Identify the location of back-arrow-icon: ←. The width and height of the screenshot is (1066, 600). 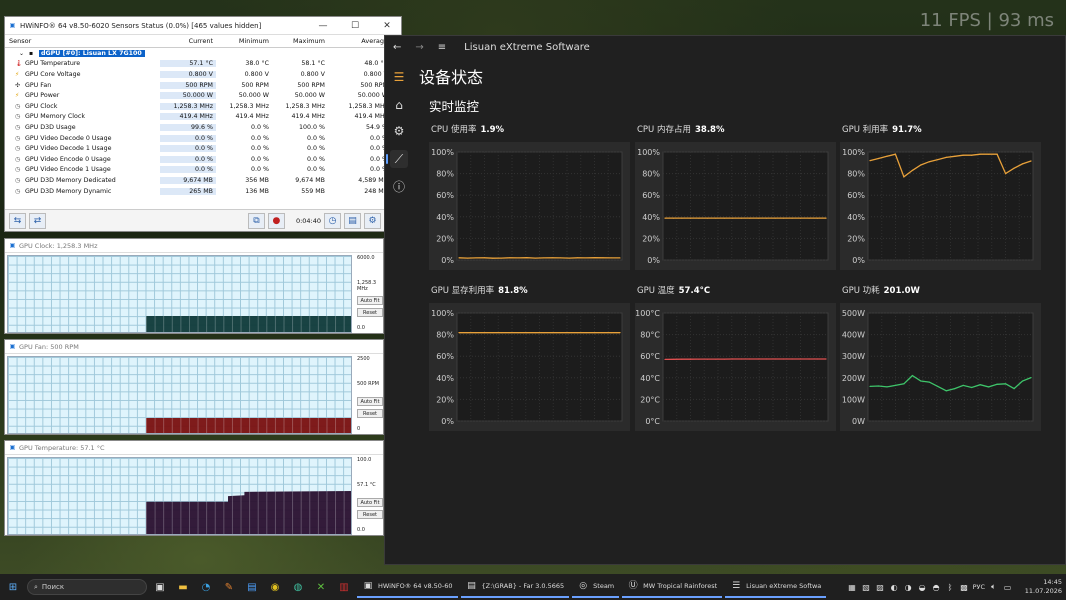
(397, 47).